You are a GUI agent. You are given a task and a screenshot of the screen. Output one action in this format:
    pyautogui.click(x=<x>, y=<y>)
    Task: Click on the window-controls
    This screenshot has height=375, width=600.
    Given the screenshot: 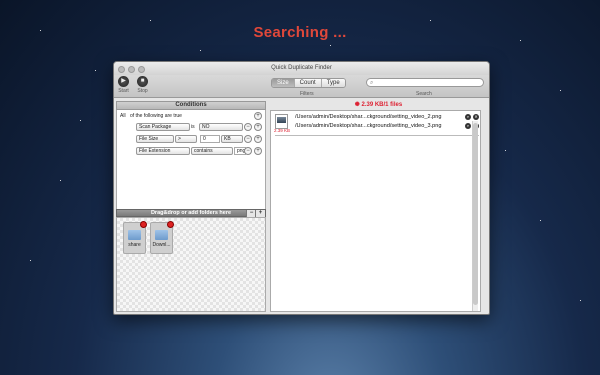 What is the action you would take?
    pyautogui.click(x=131, y=69)
    